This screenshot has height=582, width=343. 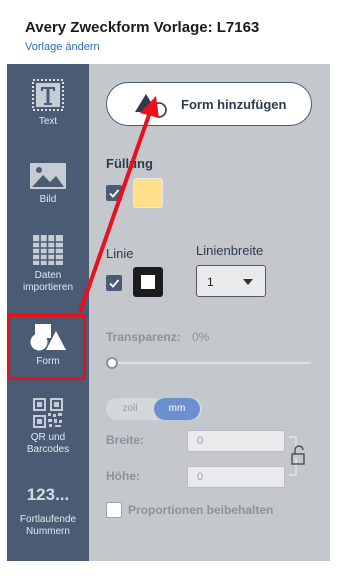 I want to click on sidebar-item-label-line1: Daten, so click(x=48, y=275).